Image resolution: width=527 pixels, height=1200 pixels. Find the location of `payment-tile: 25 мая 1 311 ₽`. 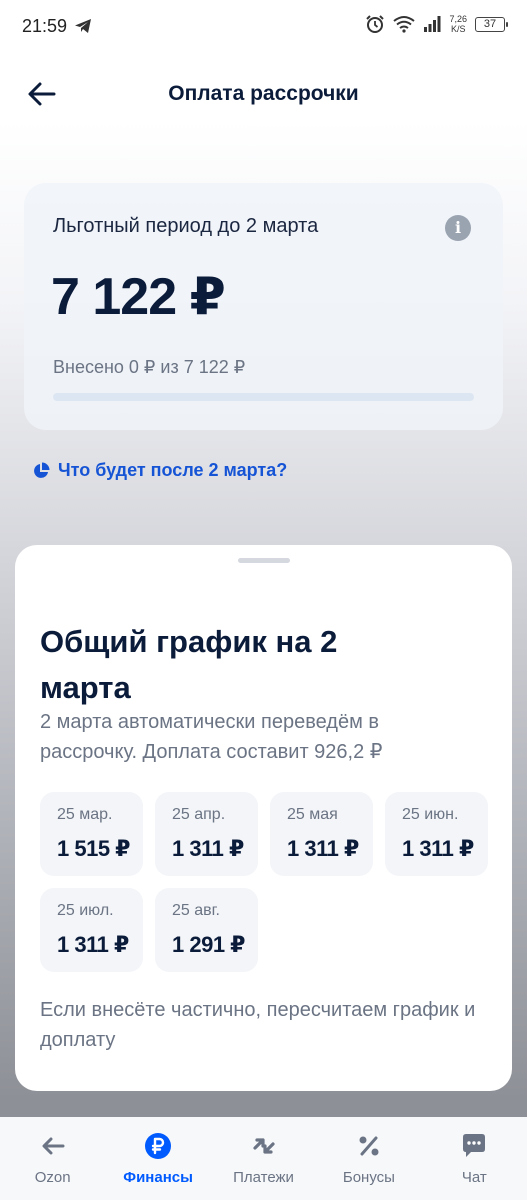

payment-tile: 25 мая 1 311 ₽ is located at coordinates (321, 834).